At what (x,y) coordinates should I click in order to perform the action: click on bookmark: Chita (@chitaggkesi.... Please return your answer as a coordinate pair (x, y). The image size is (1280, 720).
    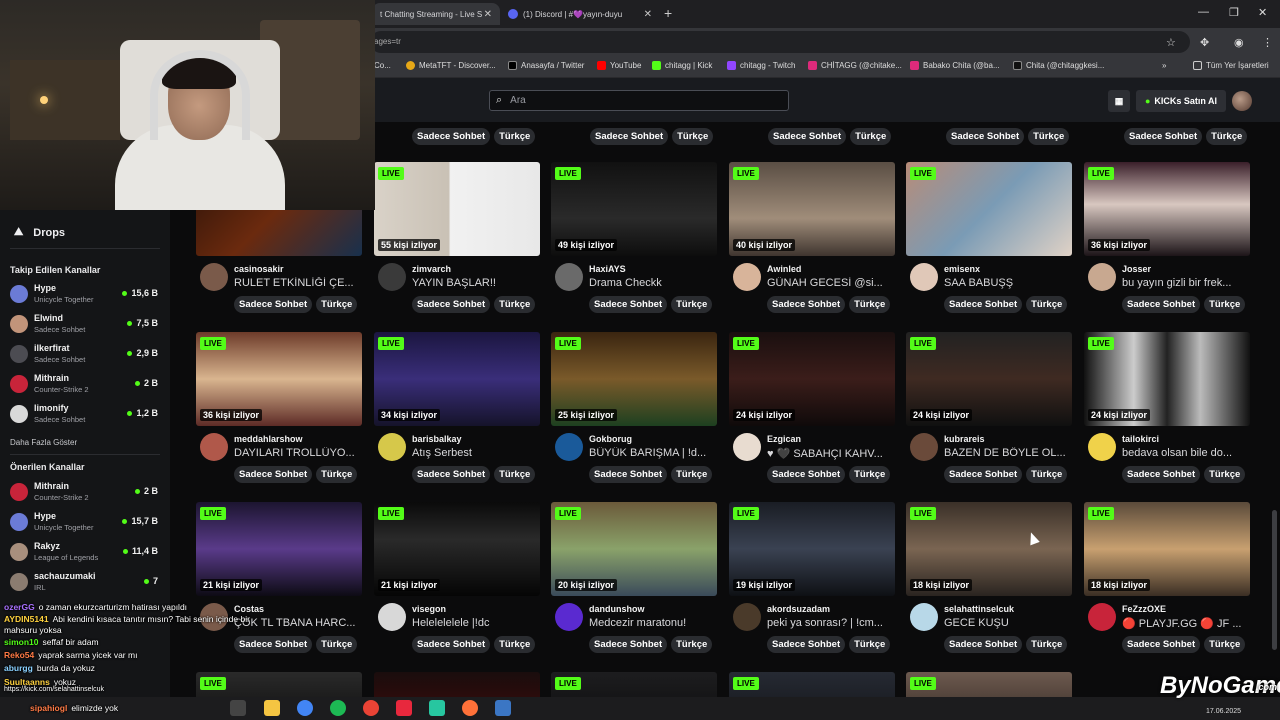
    Looking at the image, I should click on (1058, 65).